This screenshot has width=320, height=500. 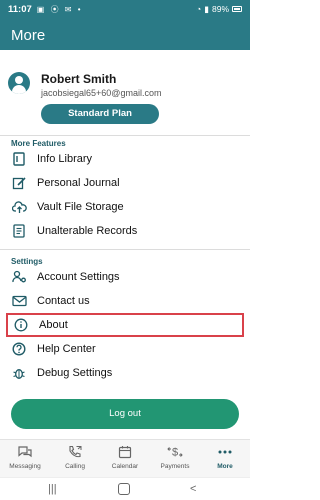 What do you see at coordinates (80, 207) in the screenshot?
I see `menu-item-label: Vault File Storage` at bounding box center [80, 207].